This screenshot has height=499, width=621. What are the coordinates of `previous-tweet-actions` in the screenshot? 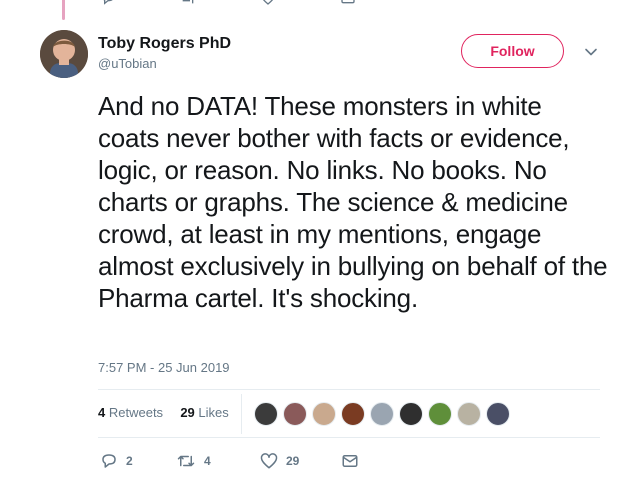 It's located at (240, 3).